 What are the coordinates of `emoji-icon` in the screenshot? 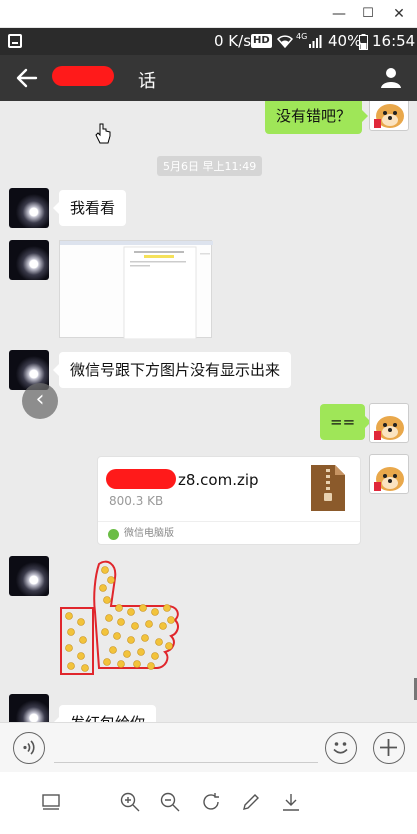 It's located at (340, 748).